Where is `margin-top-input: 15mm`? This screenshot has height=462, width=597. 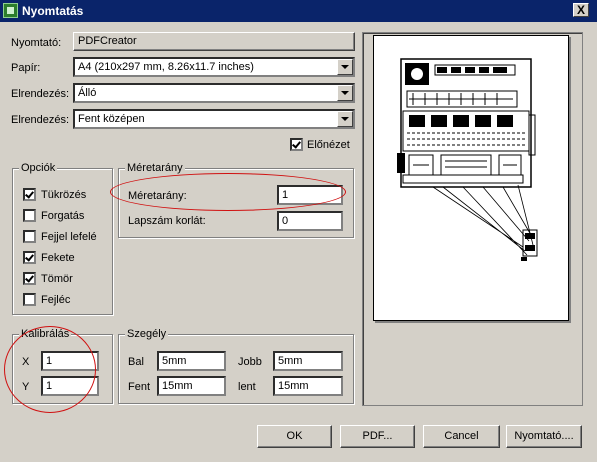 margin-top-input: 15mm is located at coordinates (191, 386).